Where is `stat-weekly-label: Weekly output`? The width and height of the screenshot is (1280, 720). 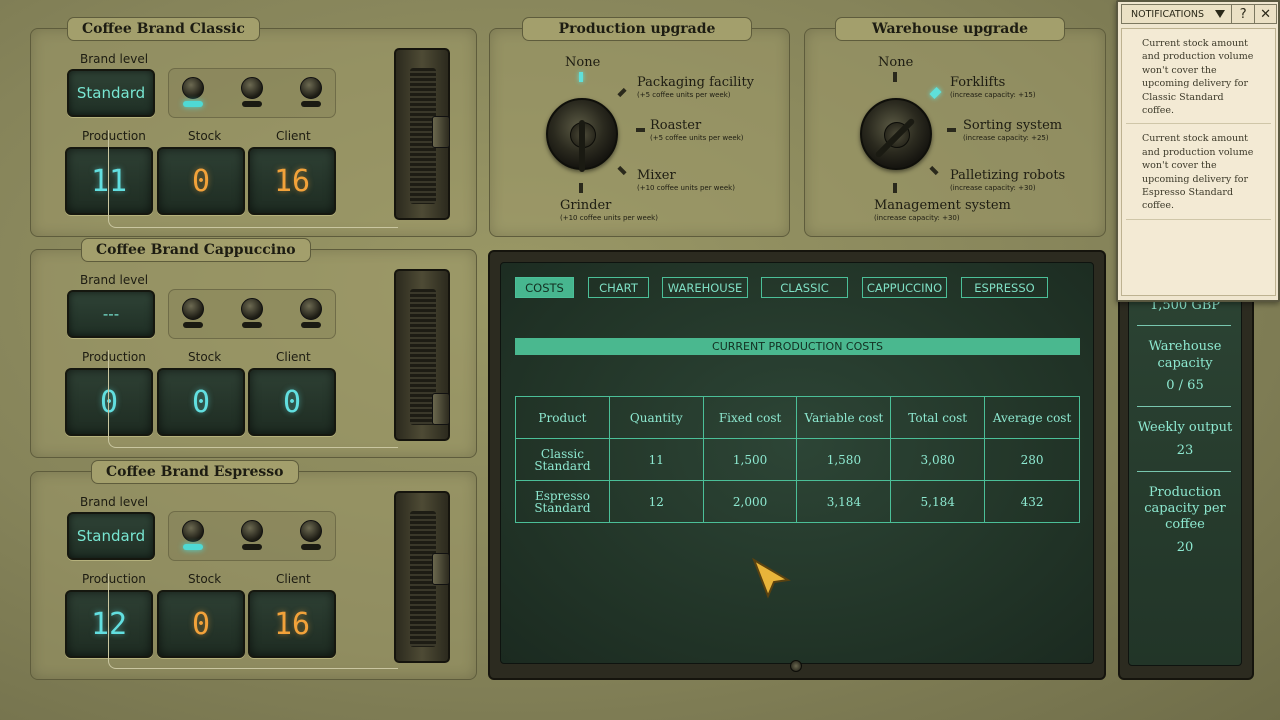 stat-weekly-label: Weekly output is located at coordinates (1185, 427).